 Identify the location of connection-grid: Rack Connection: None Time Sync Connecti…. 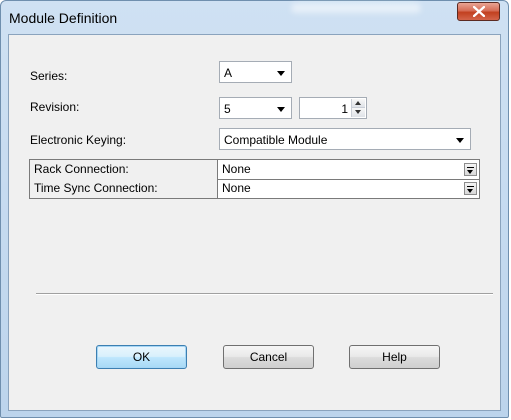
(254, 179).